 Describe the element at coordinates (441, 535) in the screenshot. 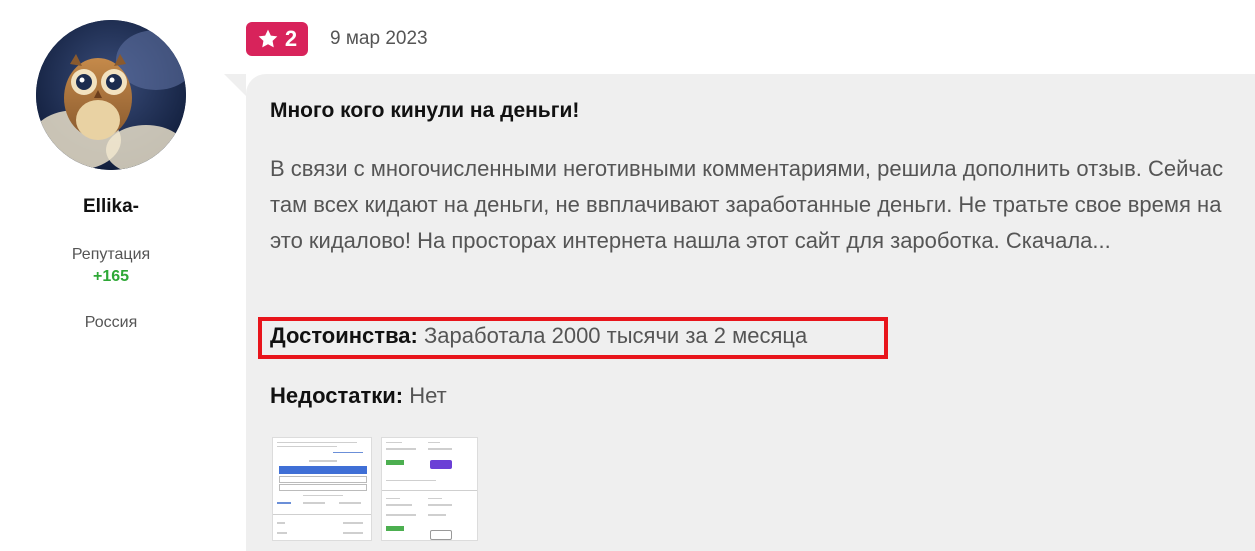

I see `thumb-button` at that location.